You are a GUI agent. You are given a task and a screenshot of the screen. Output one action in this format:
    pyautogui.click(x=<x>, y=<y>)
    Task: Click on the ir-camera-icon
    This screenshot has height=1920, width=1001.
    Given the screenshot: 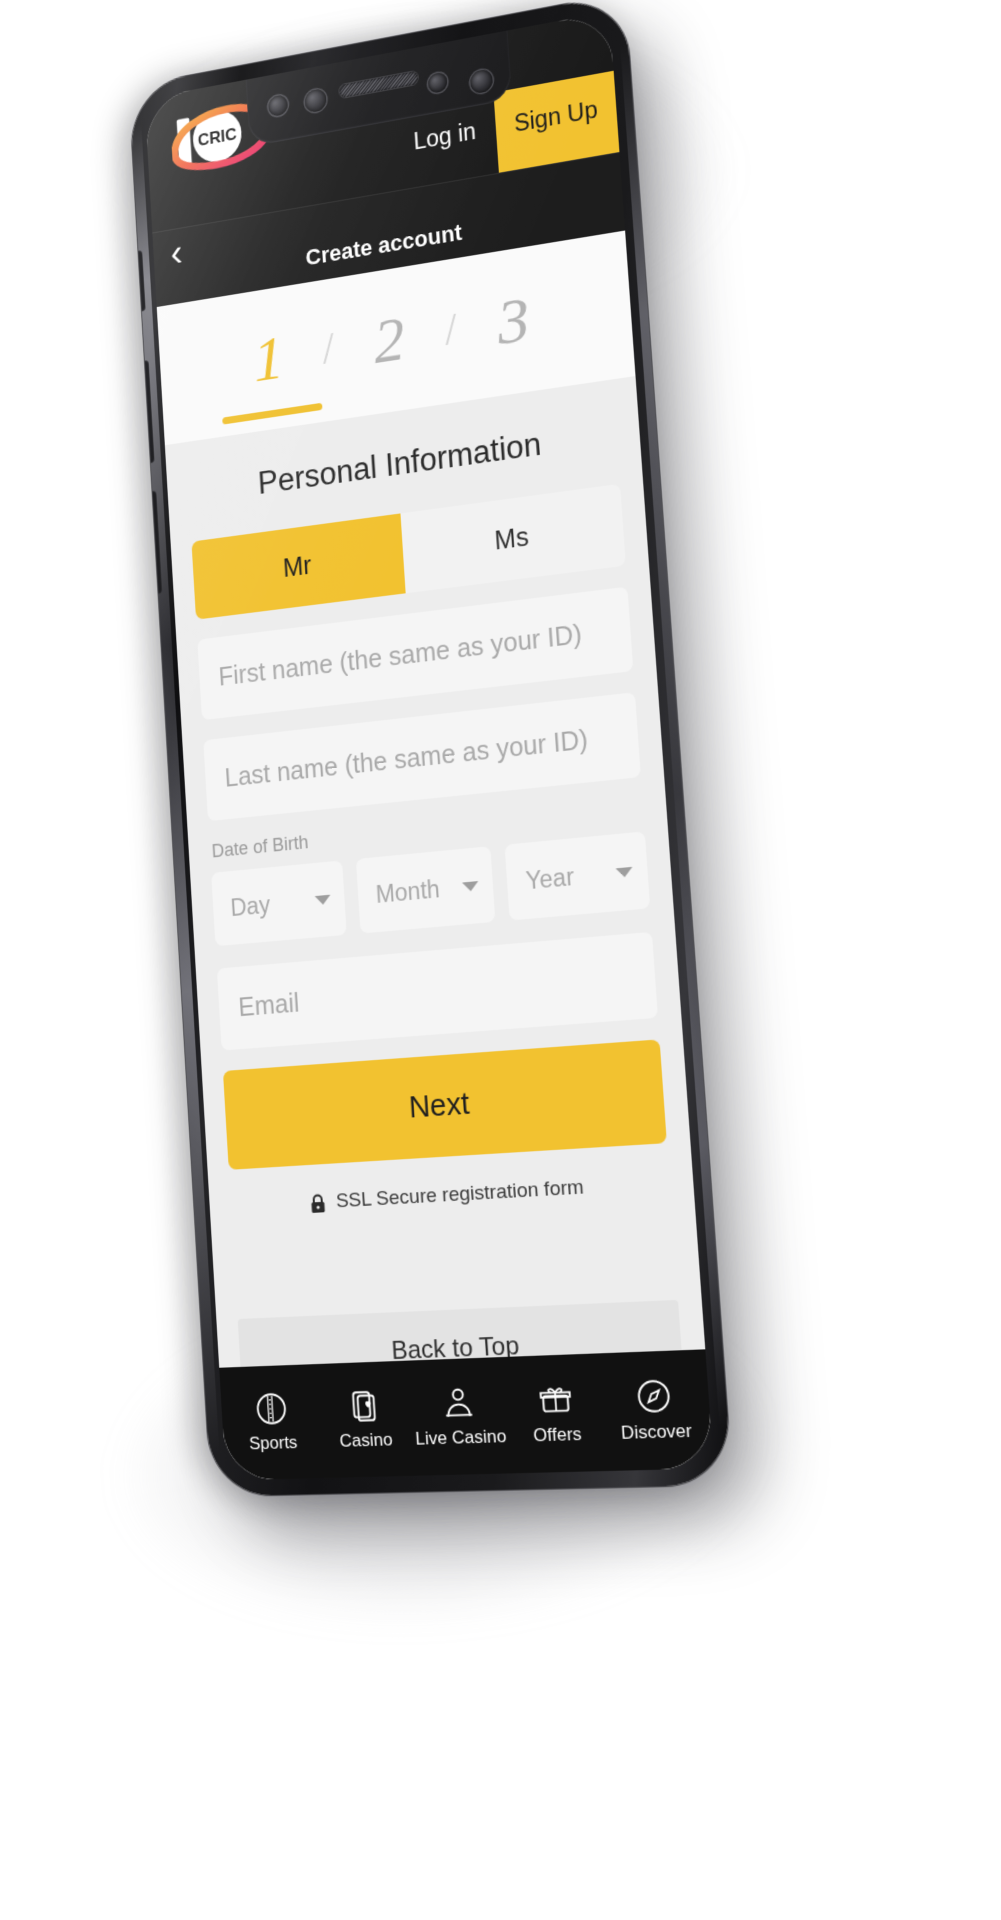 What is the action you would take?
    pyautogui.click(x=437, y=83)
    